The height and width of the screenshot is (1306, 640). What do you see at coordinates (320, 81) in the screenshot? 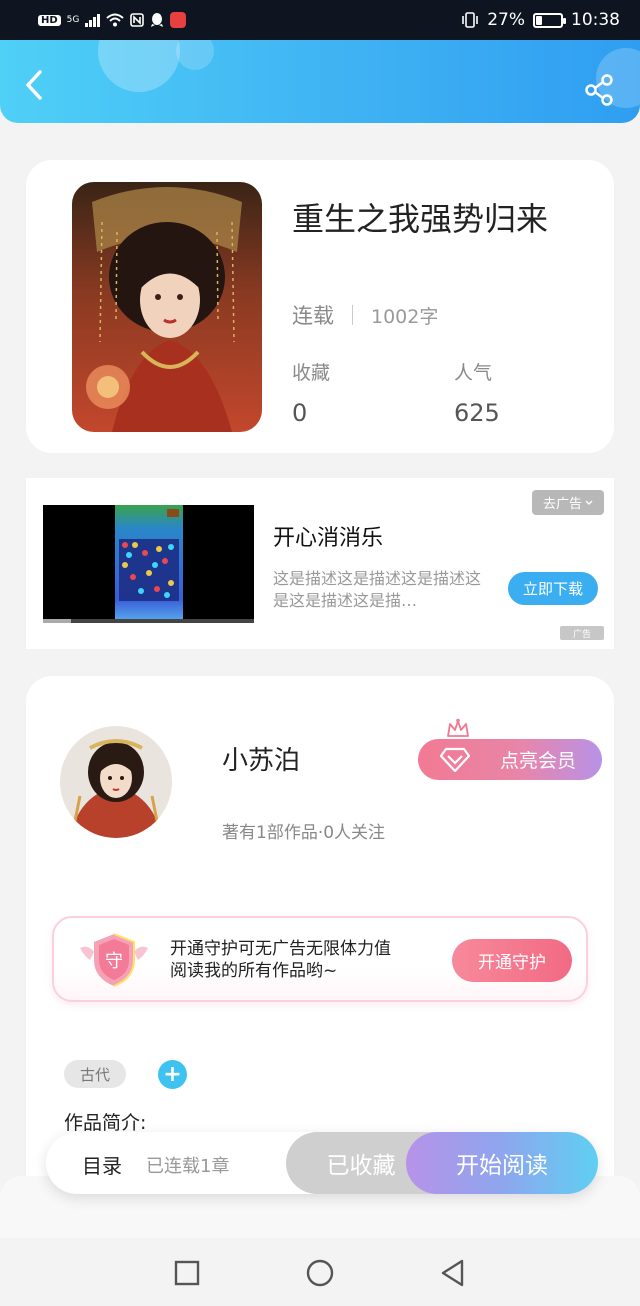
I see `top-header` at bounding box center [320, 81].